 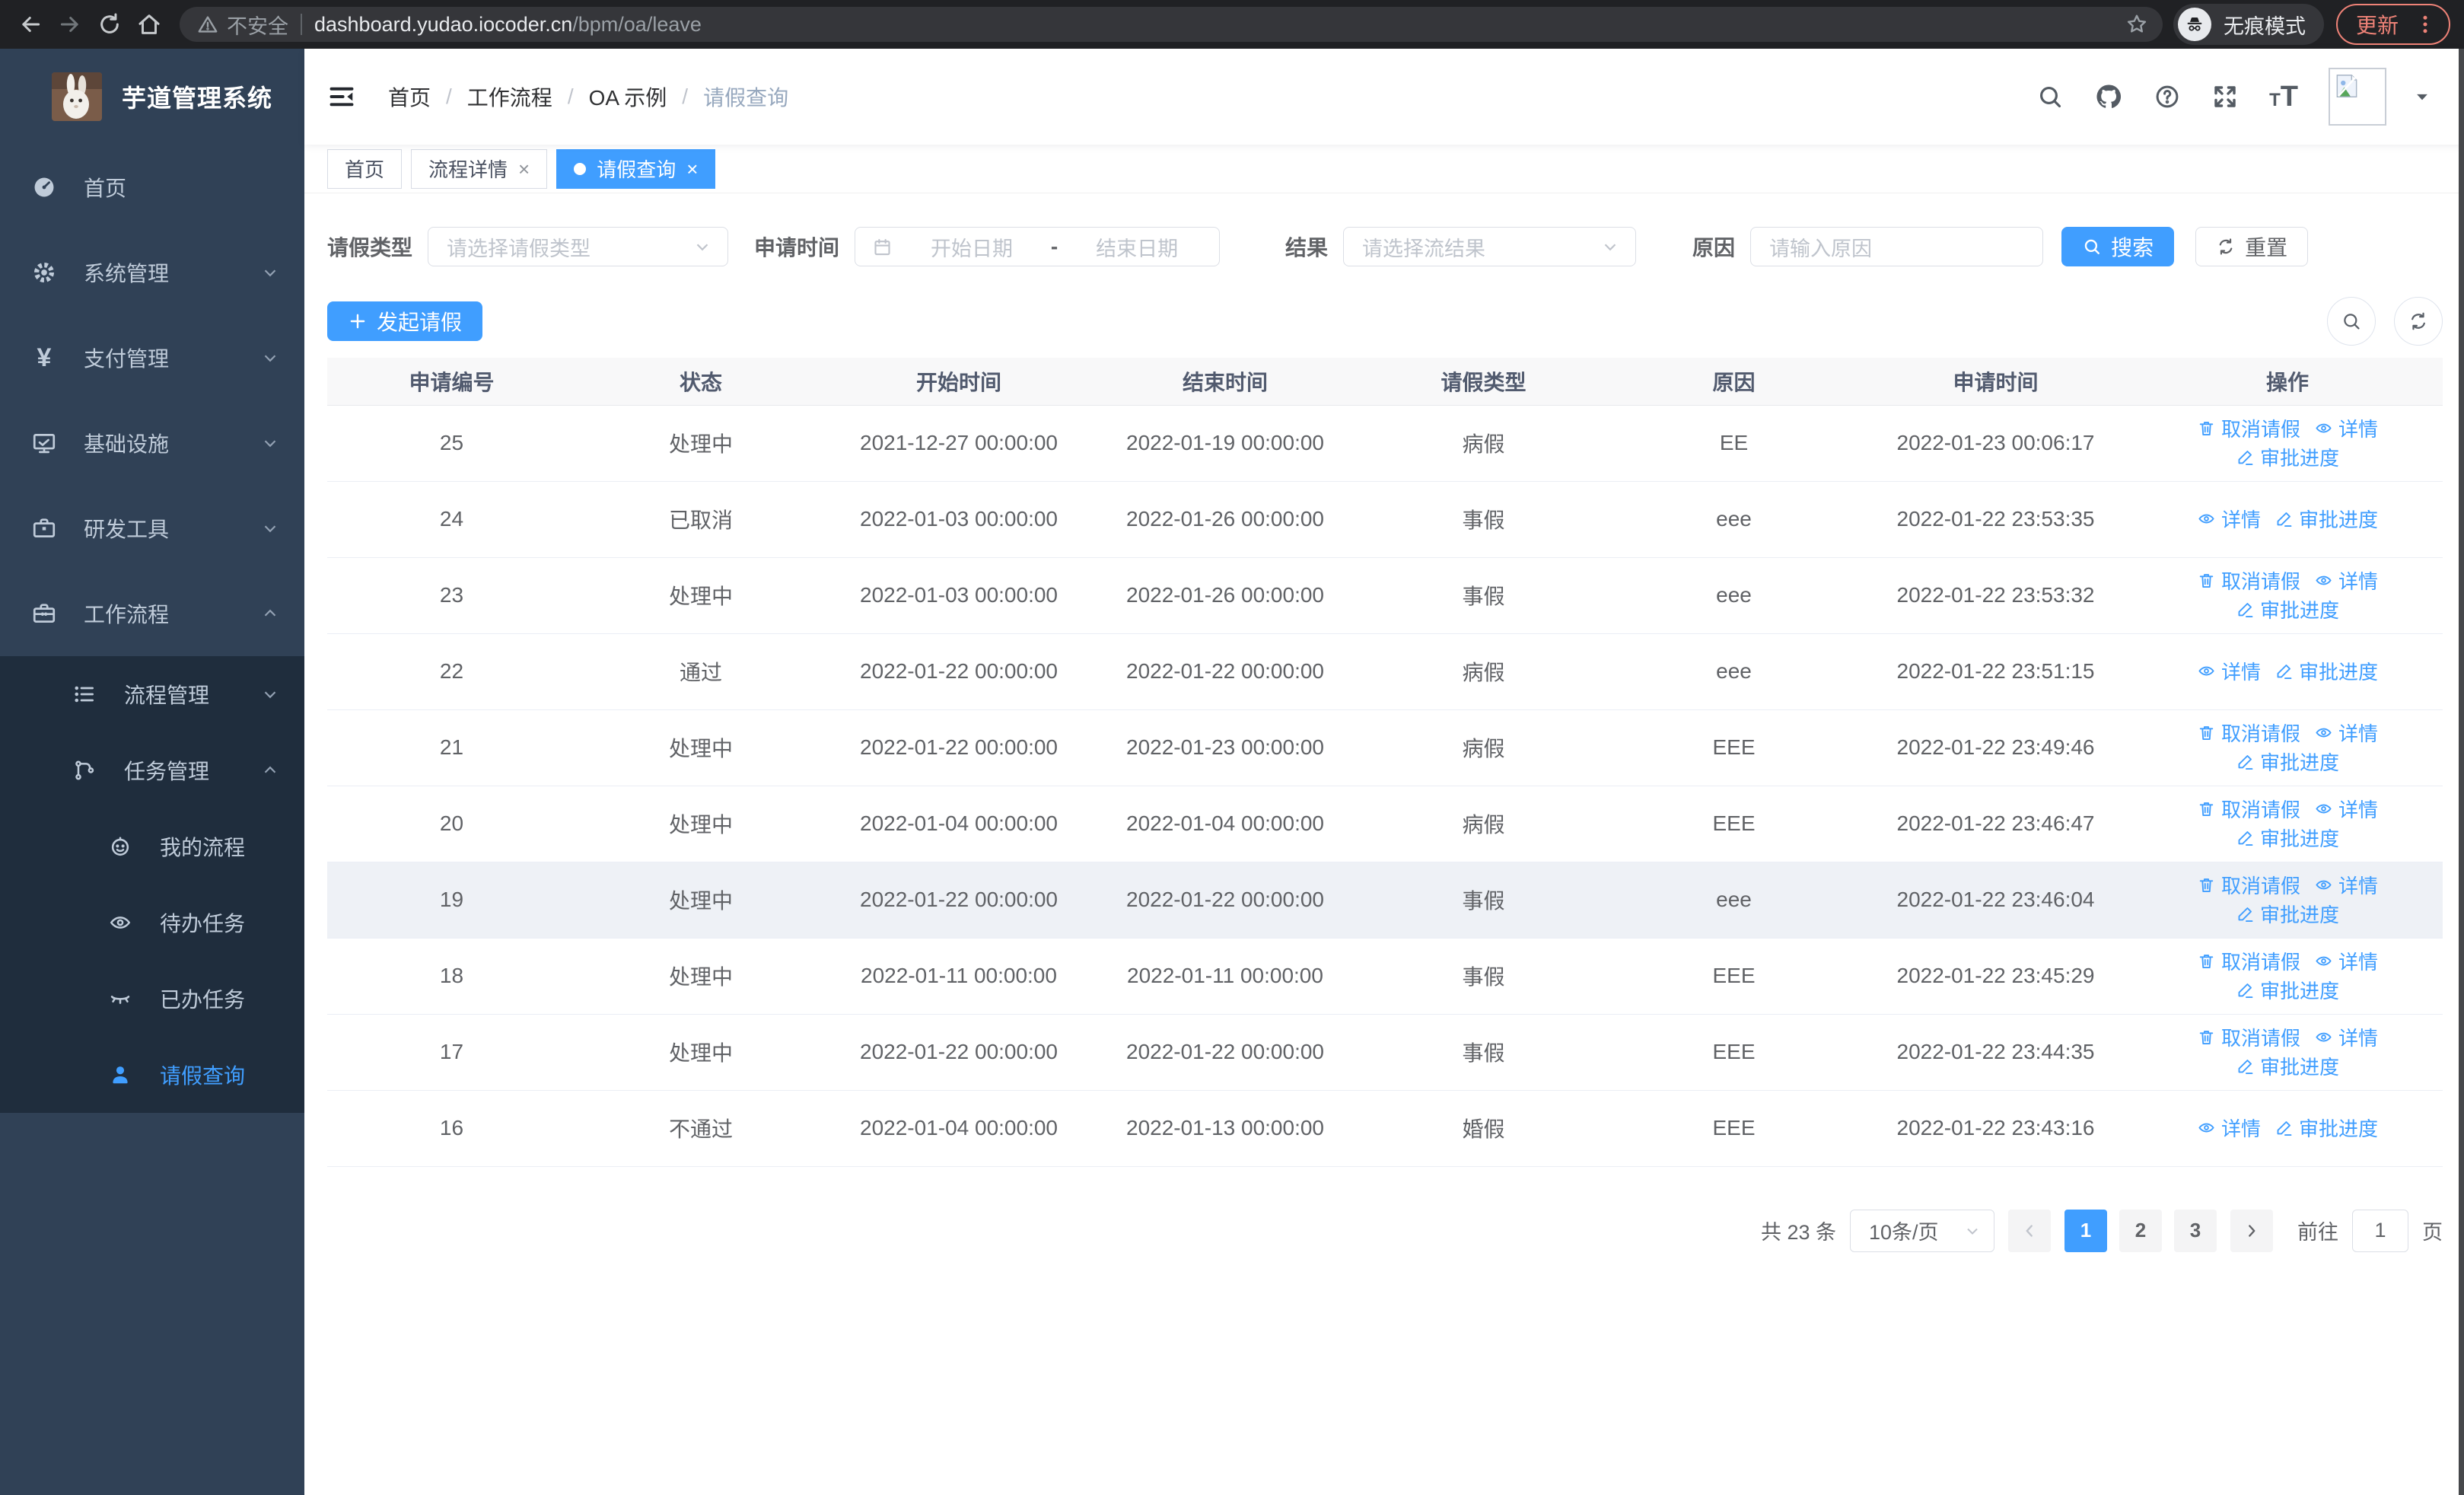 What do you see at coordinates (1922, 1230) in the screenshot?
I see `page-size-select: 10条/页` at bounding box center [1922, 1230].